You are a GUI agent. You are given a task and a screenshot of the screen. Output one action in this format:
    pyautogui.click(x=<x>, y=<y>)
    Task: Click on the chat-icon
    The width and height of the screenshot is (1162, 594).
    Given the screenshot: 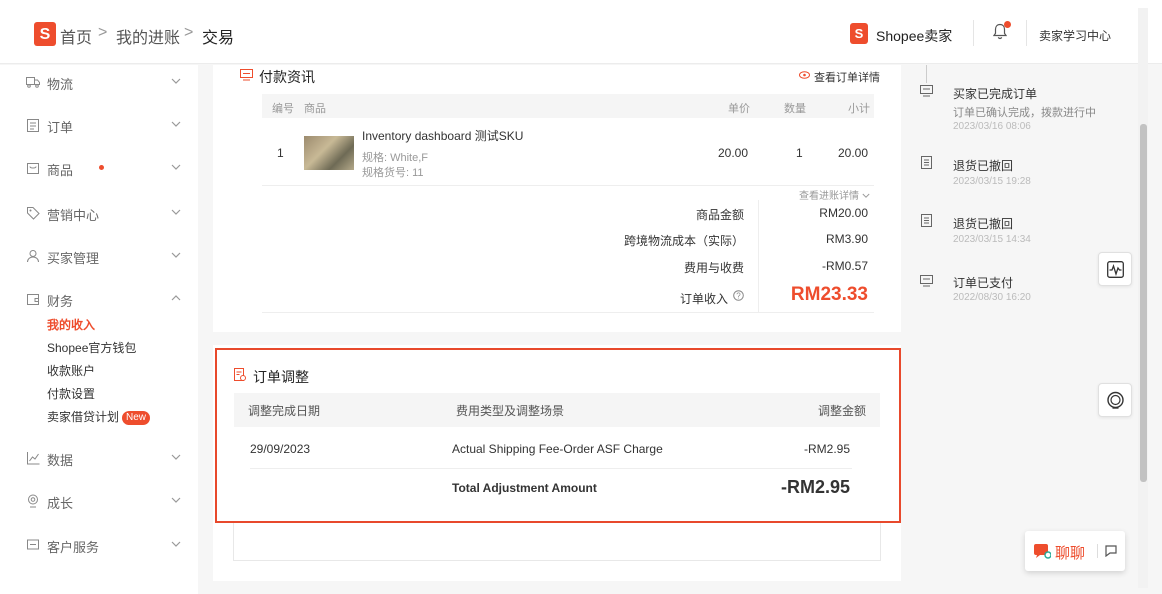 What is the action you would take?
    pyautogui.click(x=33, y=544)
    